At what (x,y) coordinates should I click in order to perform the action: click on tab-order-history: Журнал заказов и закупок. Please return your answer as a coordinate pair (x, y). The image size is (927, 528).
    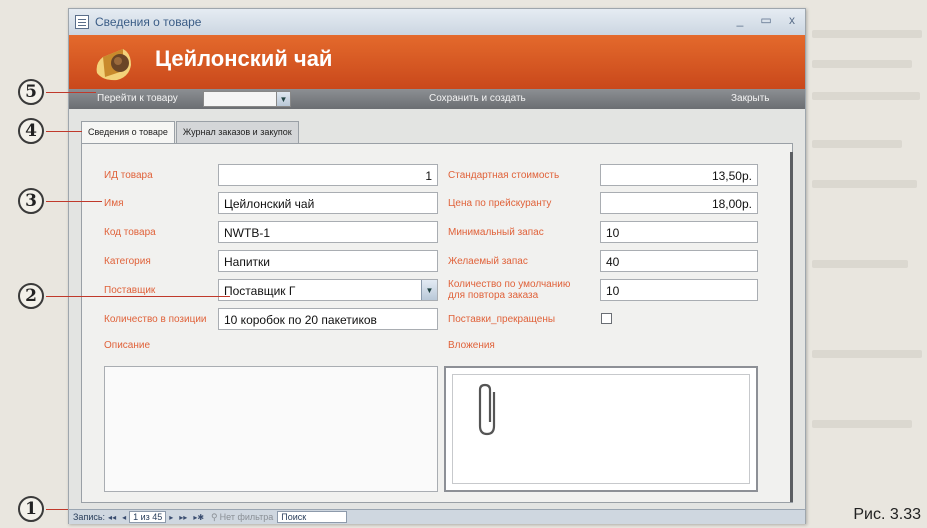
    Looking at the image, I should click on (237, 132).